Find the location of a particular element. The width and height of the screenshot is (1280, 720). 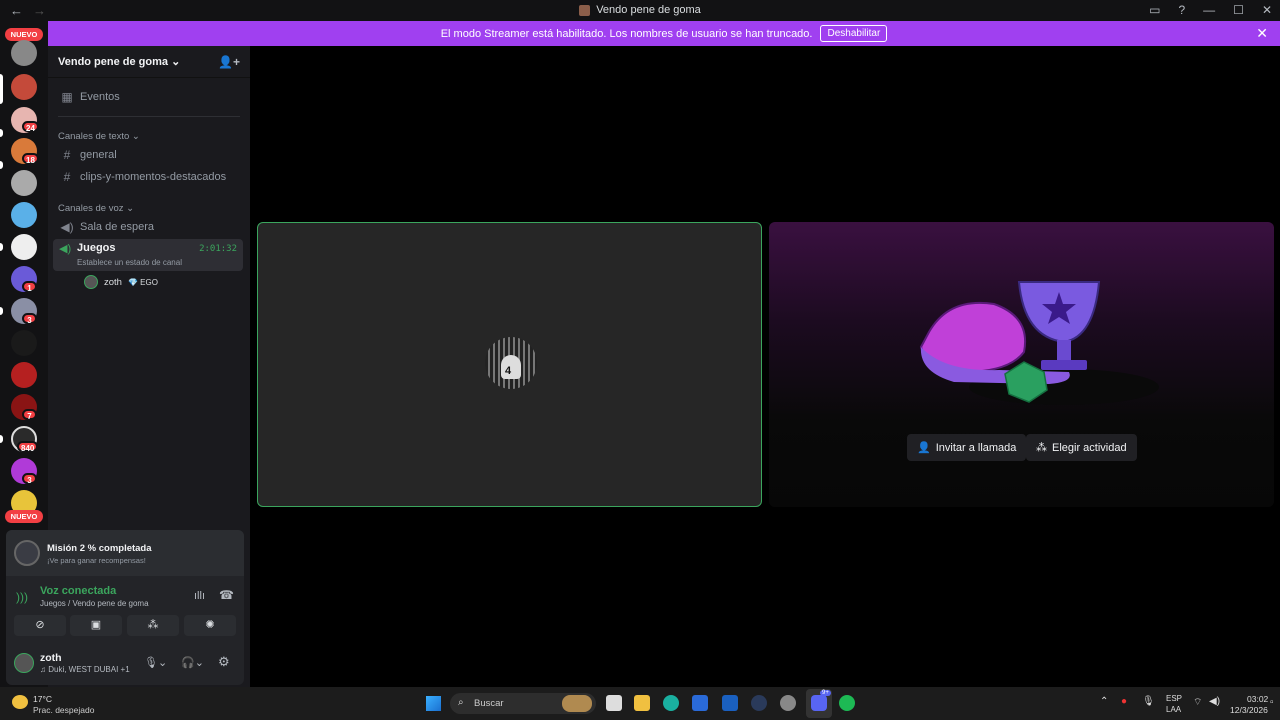

active-server-pill is located at coordinates (1, 89).